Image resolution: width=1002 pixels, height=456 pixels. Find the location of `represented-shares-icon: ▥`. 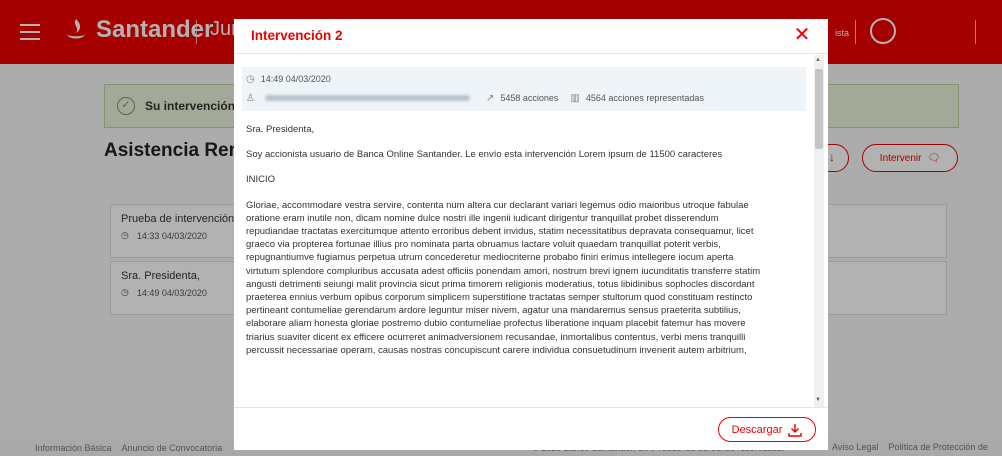

represented-shares-icon: ▥ is located at coordinates (575, 98).